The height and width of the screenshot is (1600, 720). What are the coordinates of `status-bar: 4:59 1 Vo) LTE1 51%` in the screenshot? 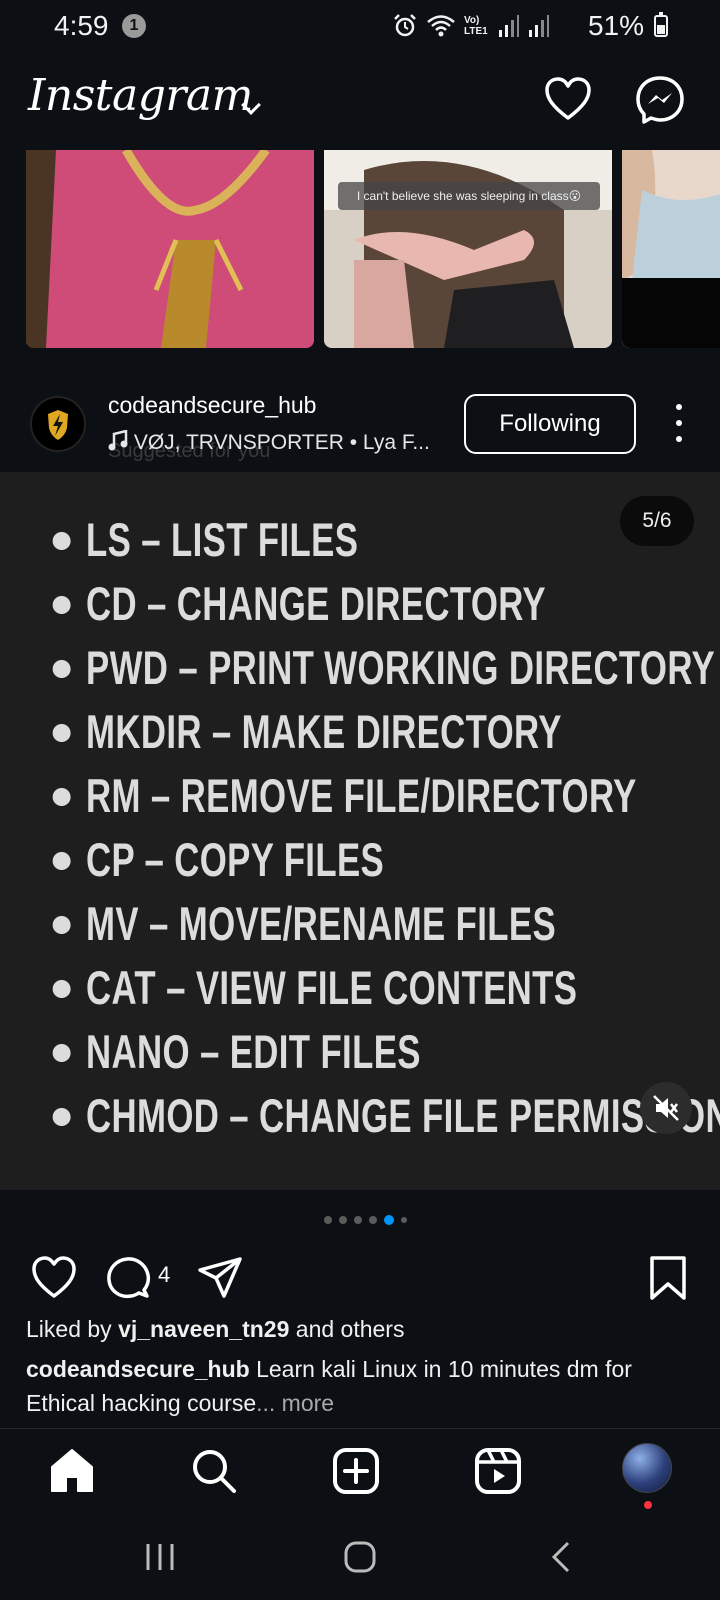 It's located at (360, 26).